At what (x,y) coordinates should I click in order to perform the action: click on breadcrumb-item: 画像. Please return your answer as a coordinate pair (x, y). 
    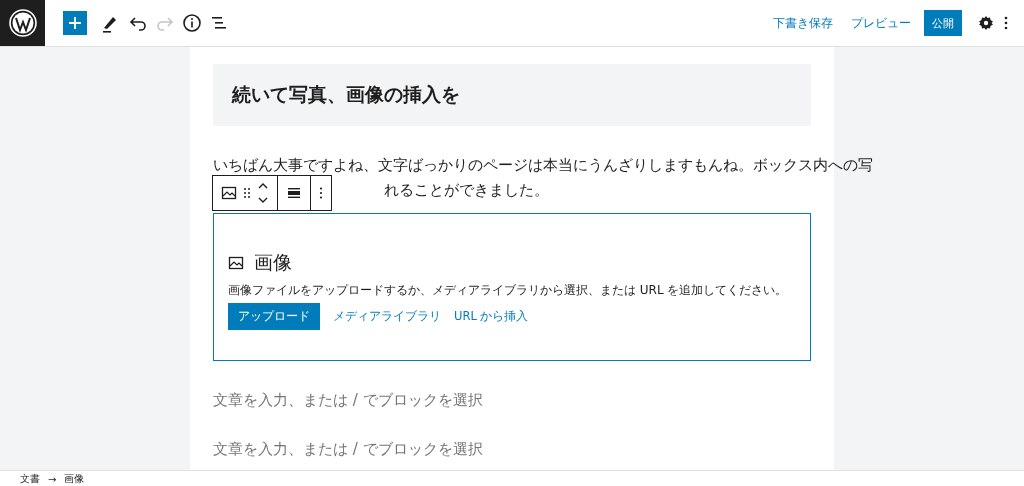
    Looking at the image, I should click on (74, 479).